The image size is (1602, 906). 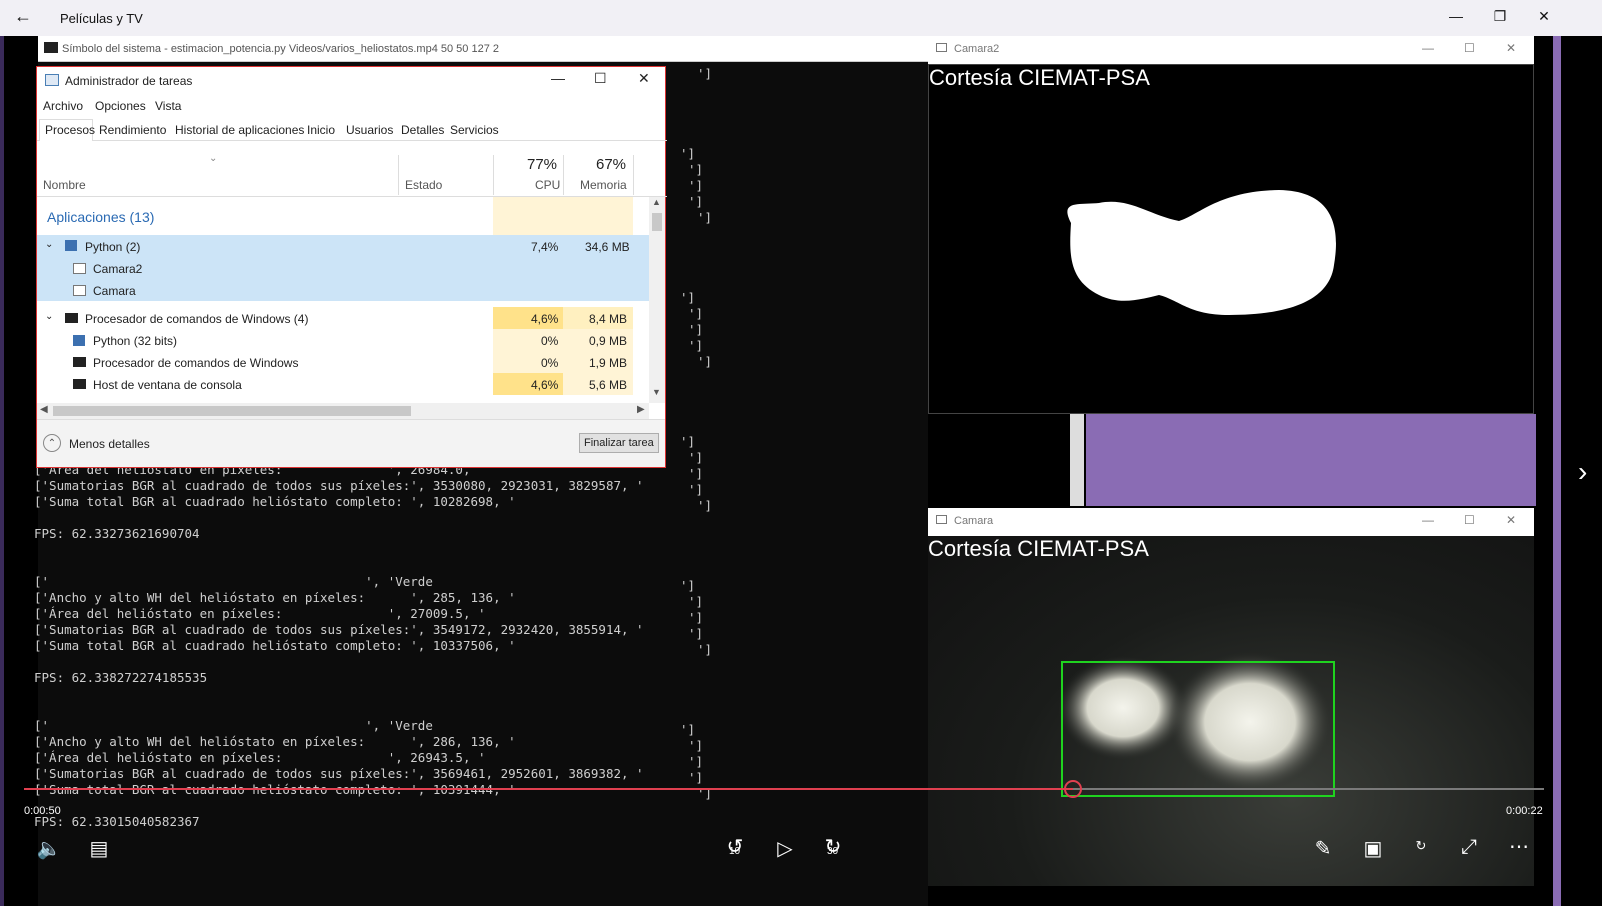 What do you see at coordinates (735, 851) in the screenshot?
I see `skip-back-label: 10` at bounding box center [735, 851].